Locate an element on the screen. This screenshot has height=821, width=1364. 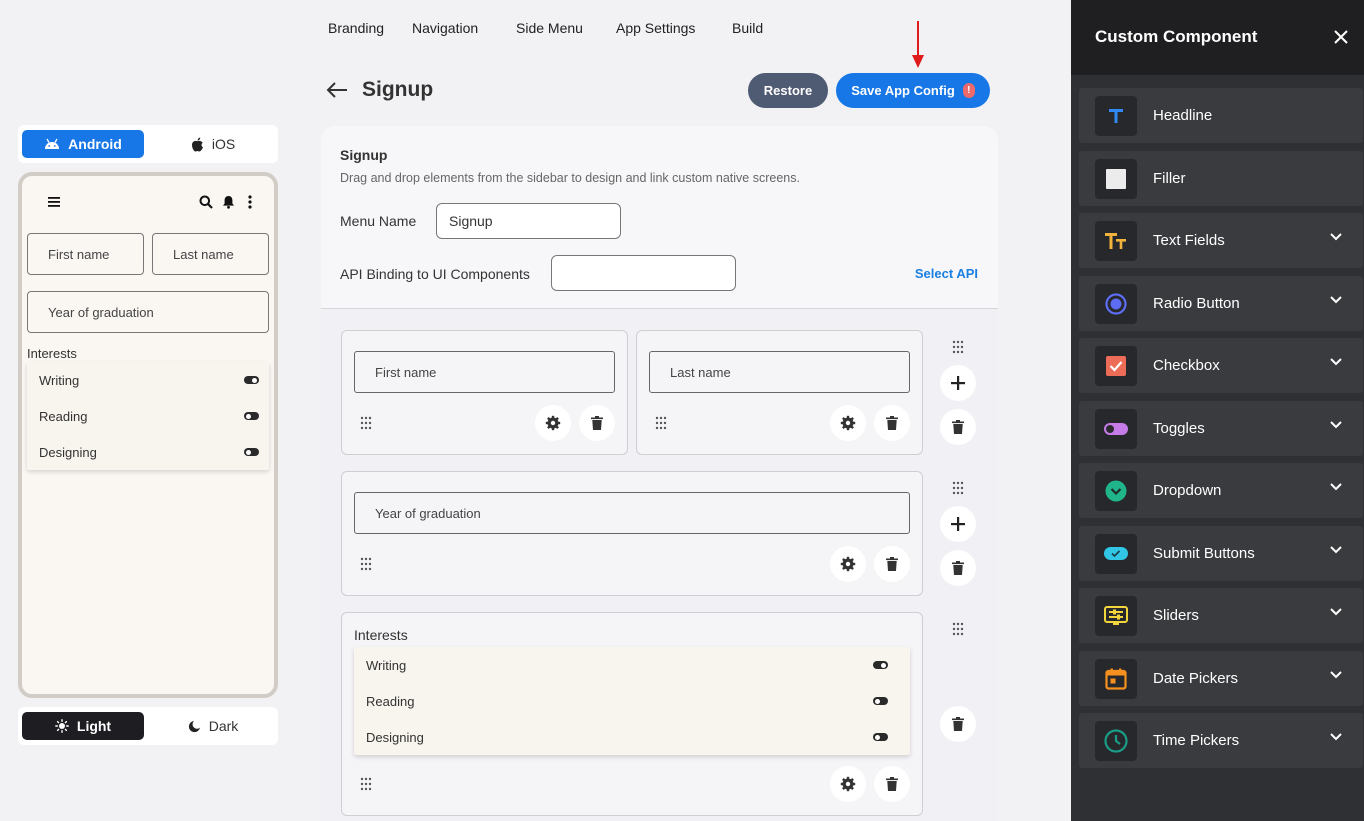
android-tab: Android is located at coordinates (83, 144).